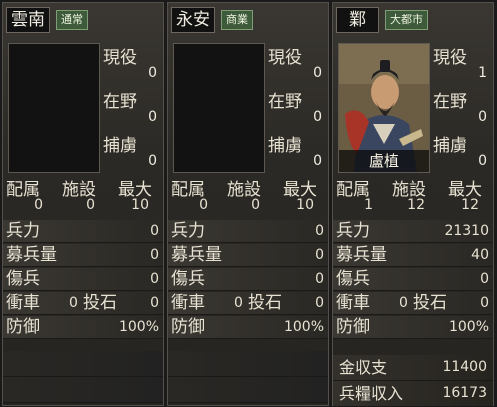 The image size is (497, 407). Describe the element at coordinates (237, 20) in the screenshot. I see `city-type-badge: 商業` at that location.